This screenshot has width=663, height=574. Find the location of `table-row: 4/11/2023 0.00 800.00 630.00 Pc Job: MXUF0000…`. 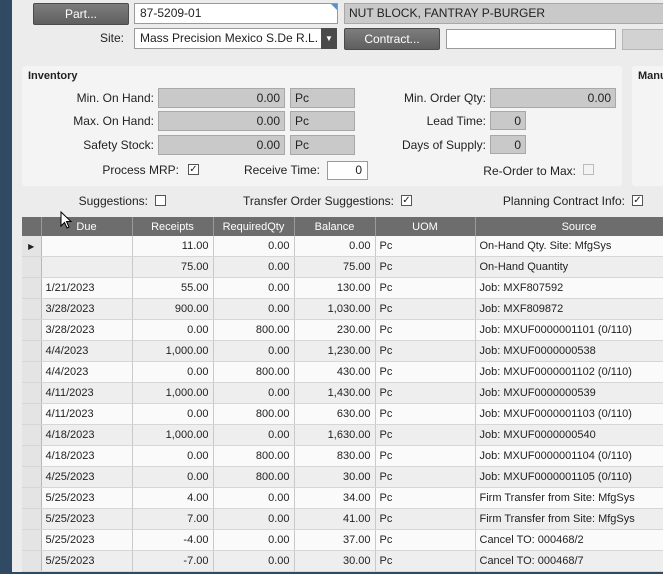

table-row: 4/11/2023 0.00 800.00 630.00 Pc Job: MXUF0000… is located at coordinates (342, 414).